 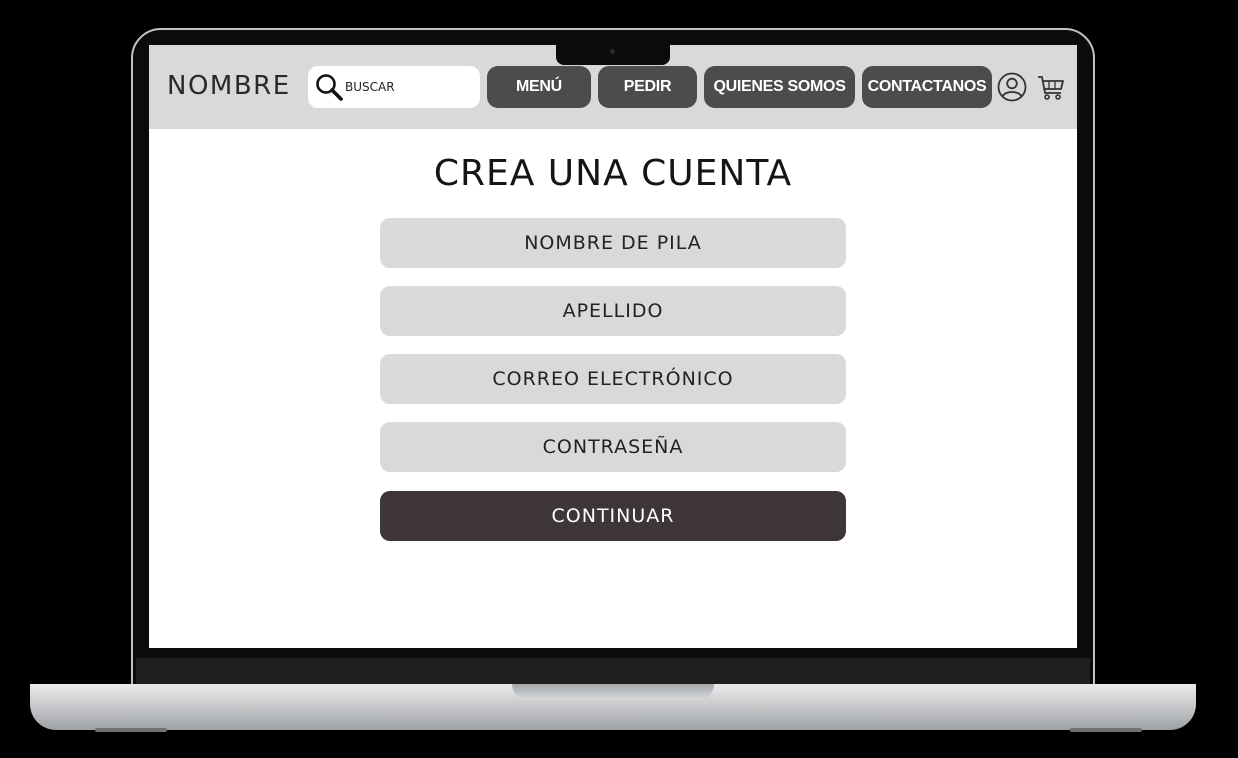 What do you see at coordinates (927, 87) in the screenshot?
I see `nav-contact-button: CONTACTANOS` at bounding box center [927, 87].